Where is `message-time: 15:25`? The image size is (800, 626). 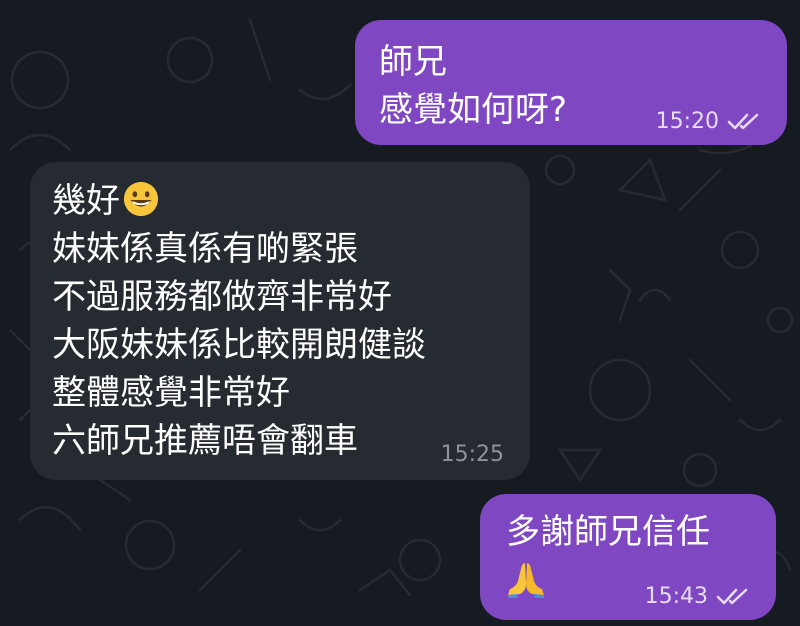
message-time: 15:25 is located at coordinates (472, 454).